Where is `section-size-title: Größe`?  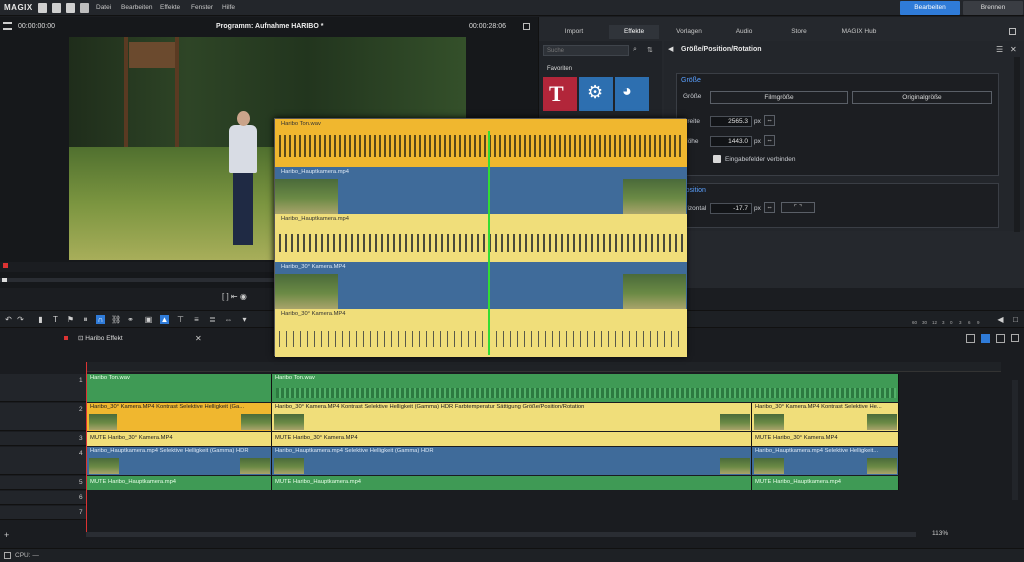 section-size-title: Größe is located at coordinates (691, 80).